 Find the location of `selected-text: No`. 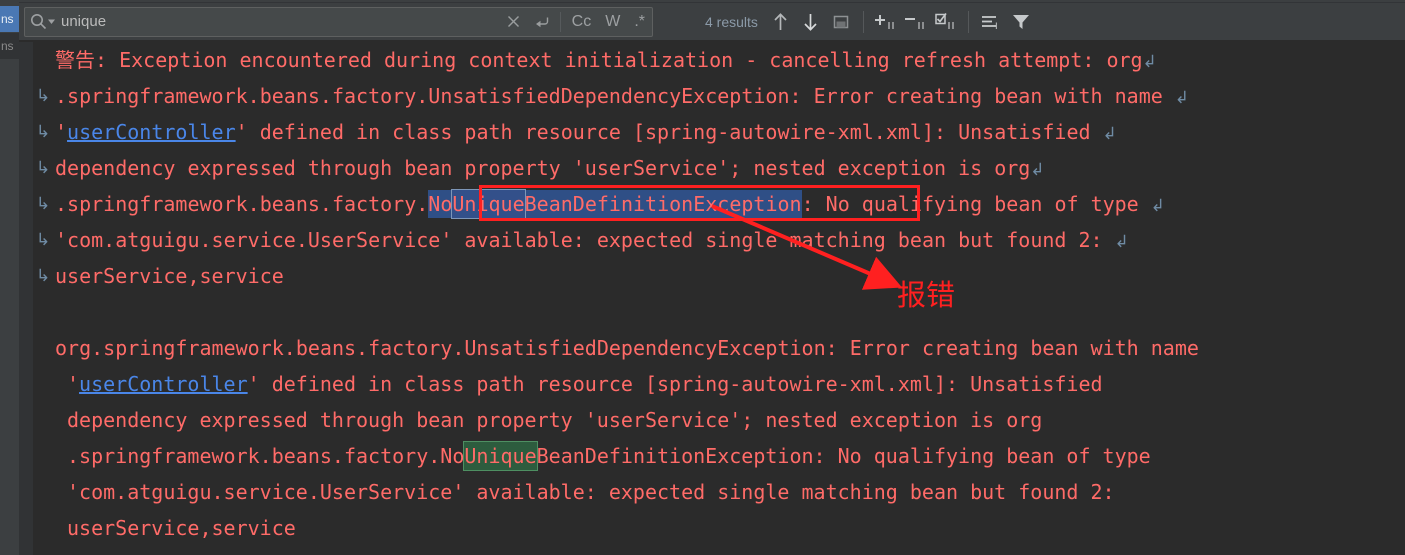

selected-text: No is located at coordinates (440, 204).